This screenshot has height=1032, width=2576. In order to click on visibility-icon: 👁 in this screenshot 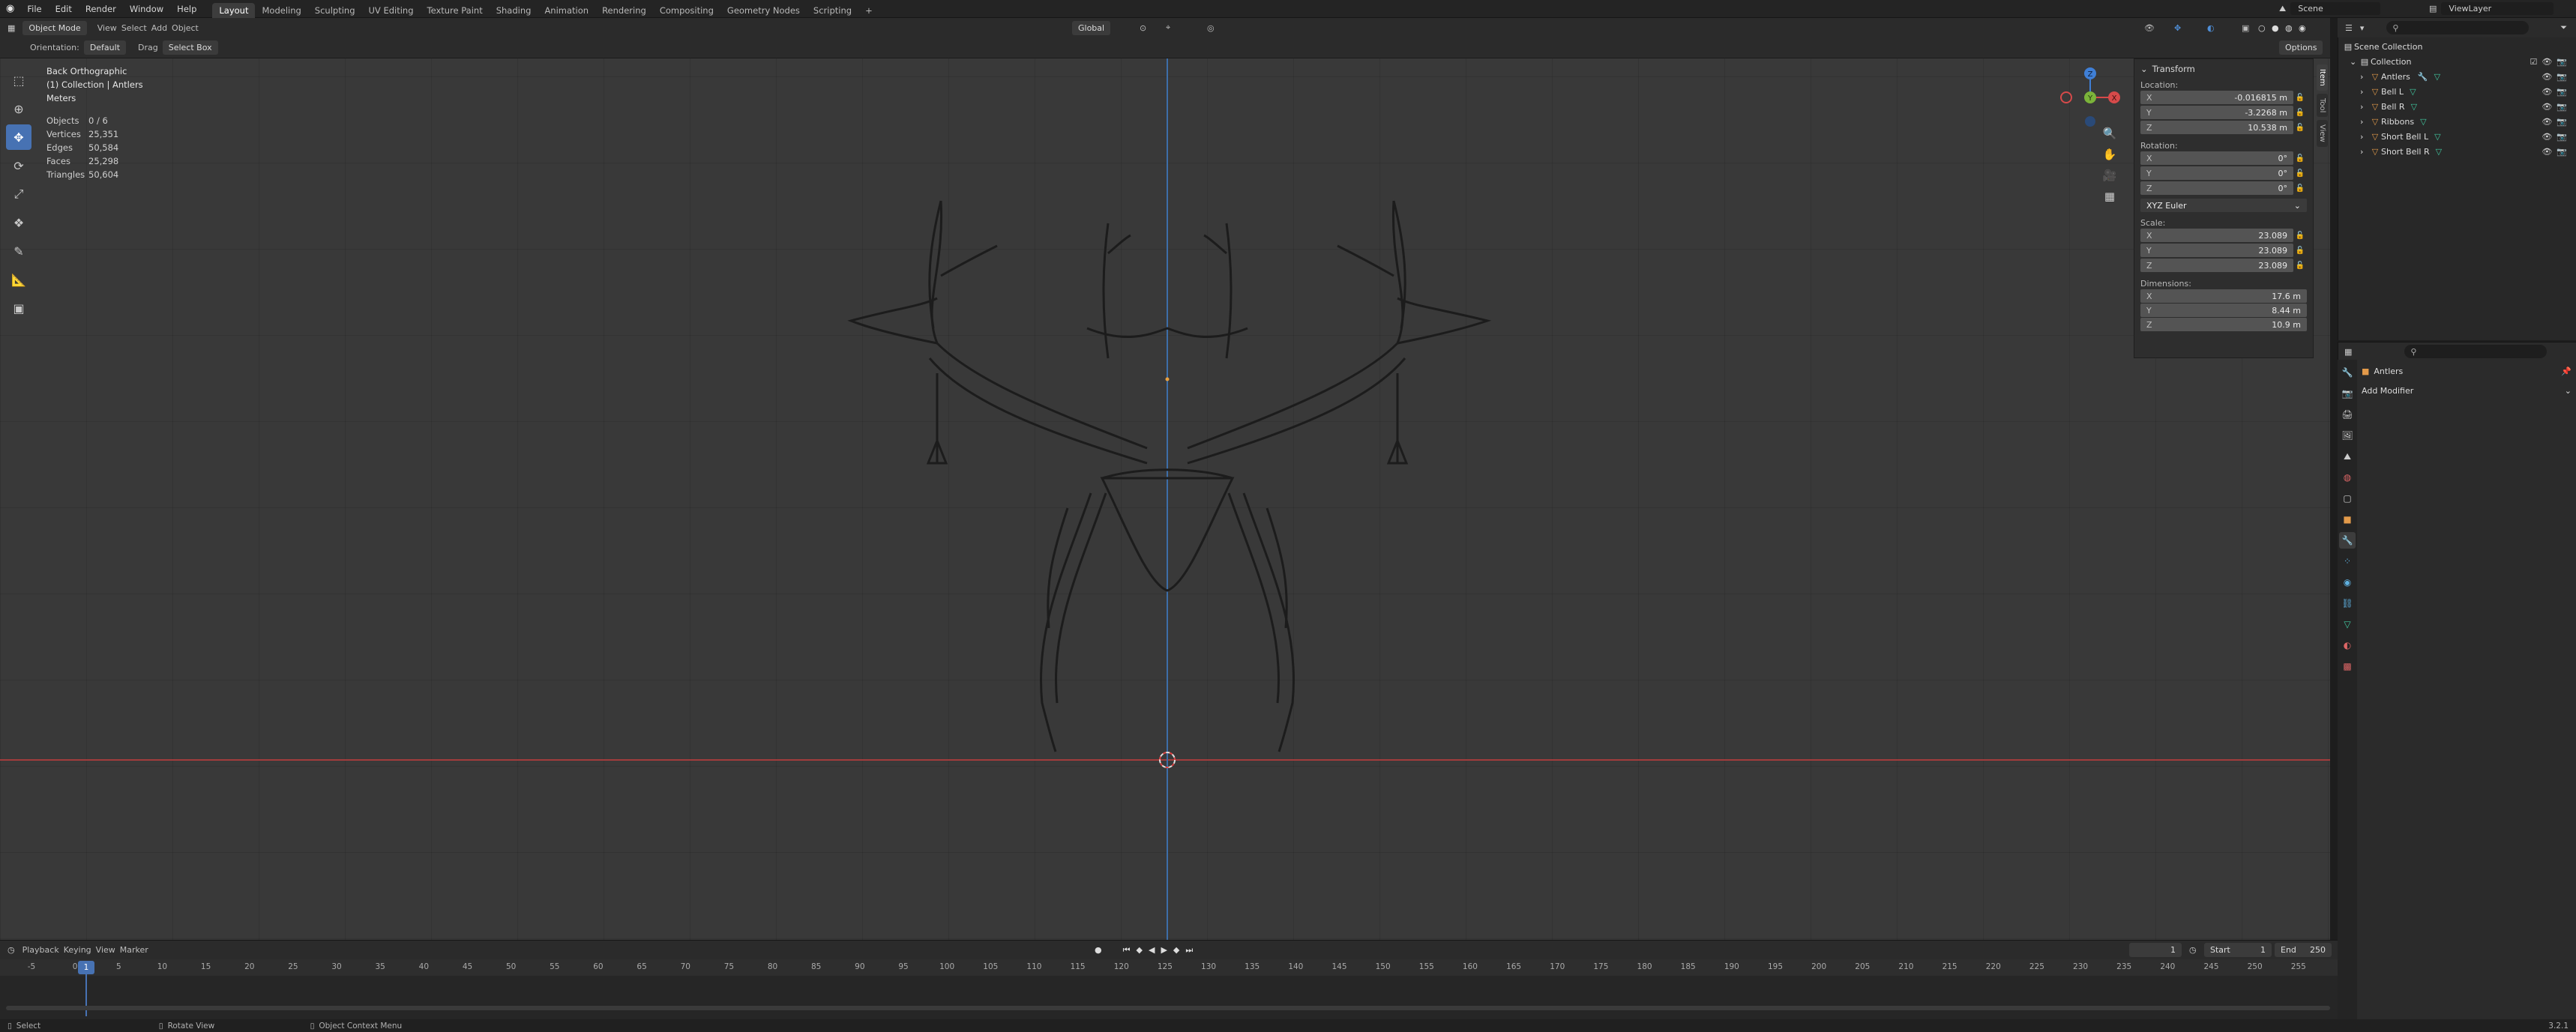, I will do `click(2149, 28)`.